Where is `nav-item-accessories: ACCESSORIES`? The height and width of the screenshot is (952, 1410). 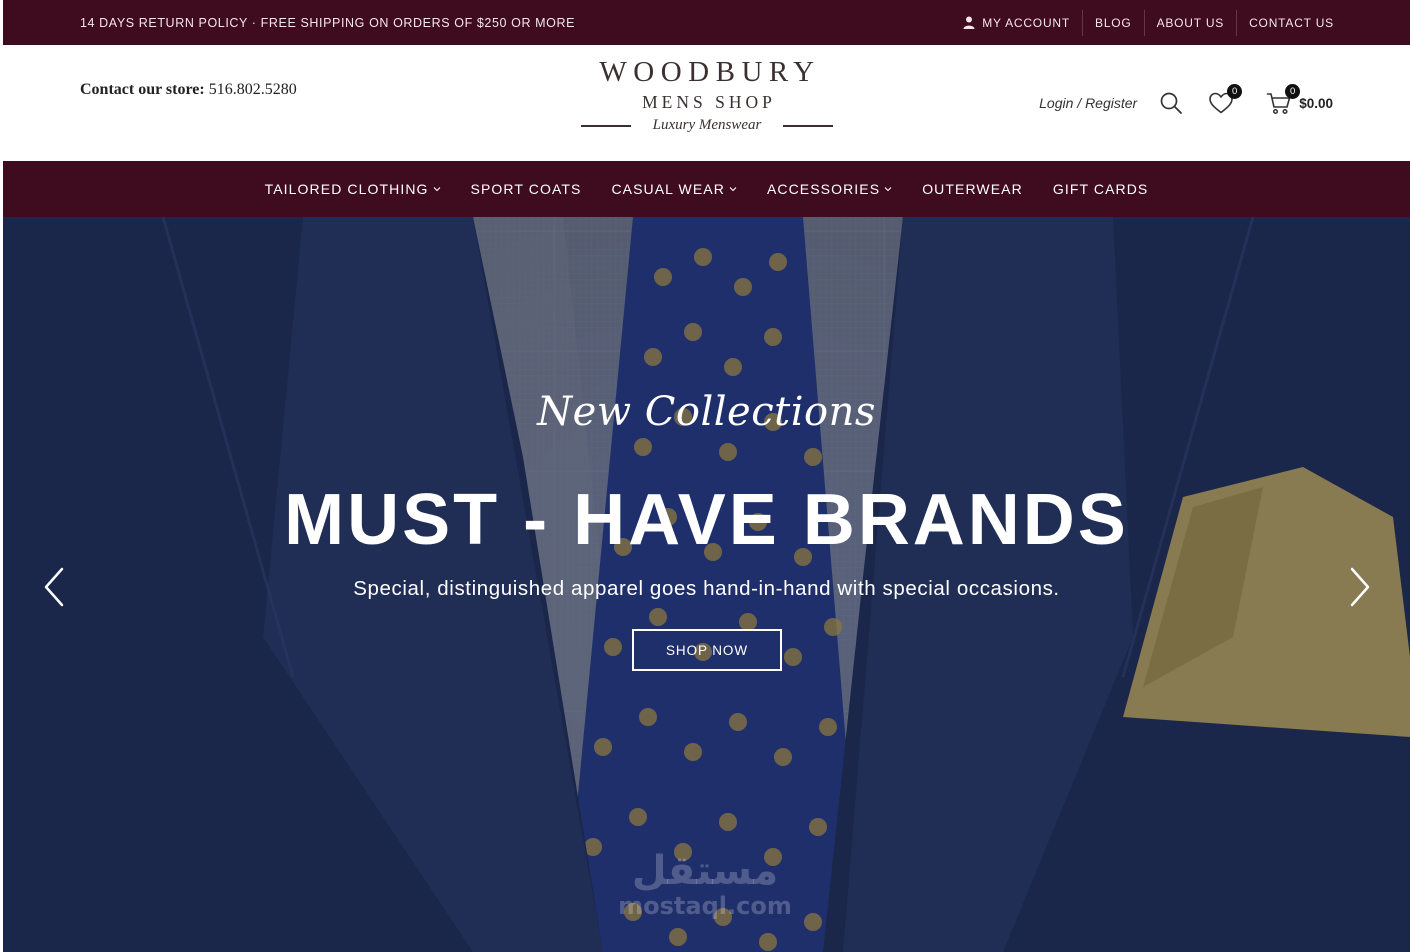
nav-item-accessories: ACCESSORIES is located at coordinates (829, 189).